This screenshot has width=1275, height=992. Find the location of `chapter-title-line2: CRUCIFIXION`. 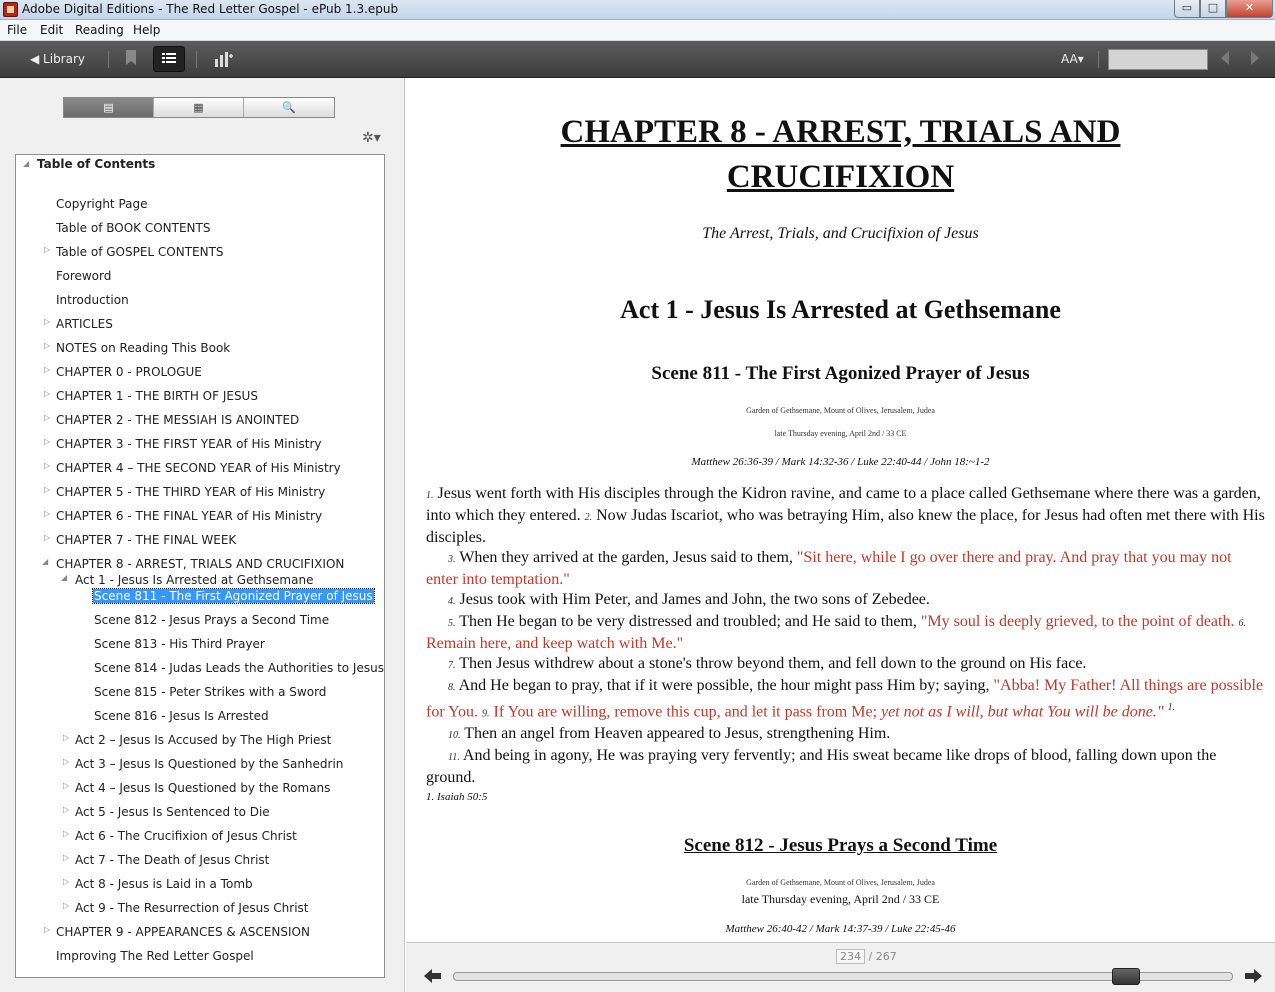

chapter-title-line2: CRUCIFIXION is located at coordinates (840, 177).